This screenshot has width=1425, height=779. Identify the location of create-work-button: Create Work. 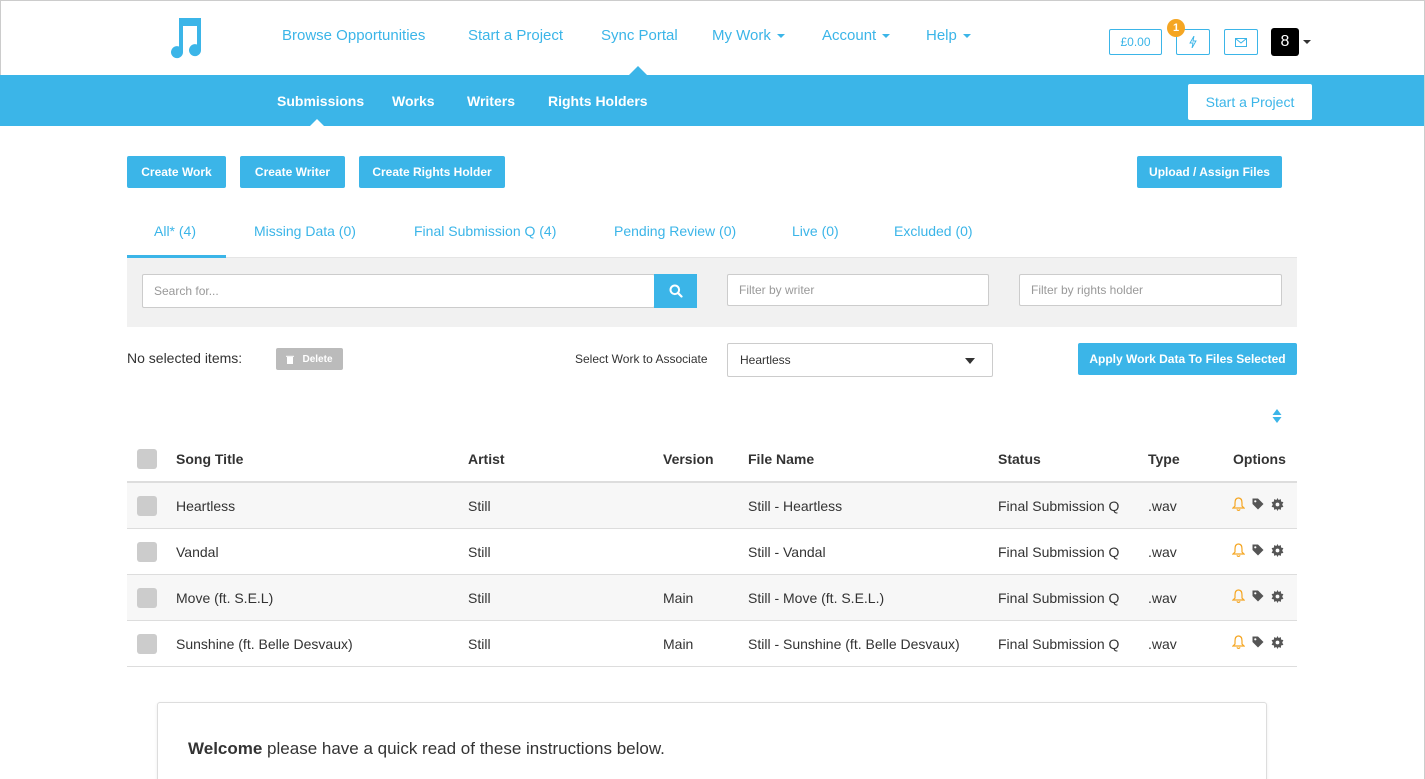
(176, 172).